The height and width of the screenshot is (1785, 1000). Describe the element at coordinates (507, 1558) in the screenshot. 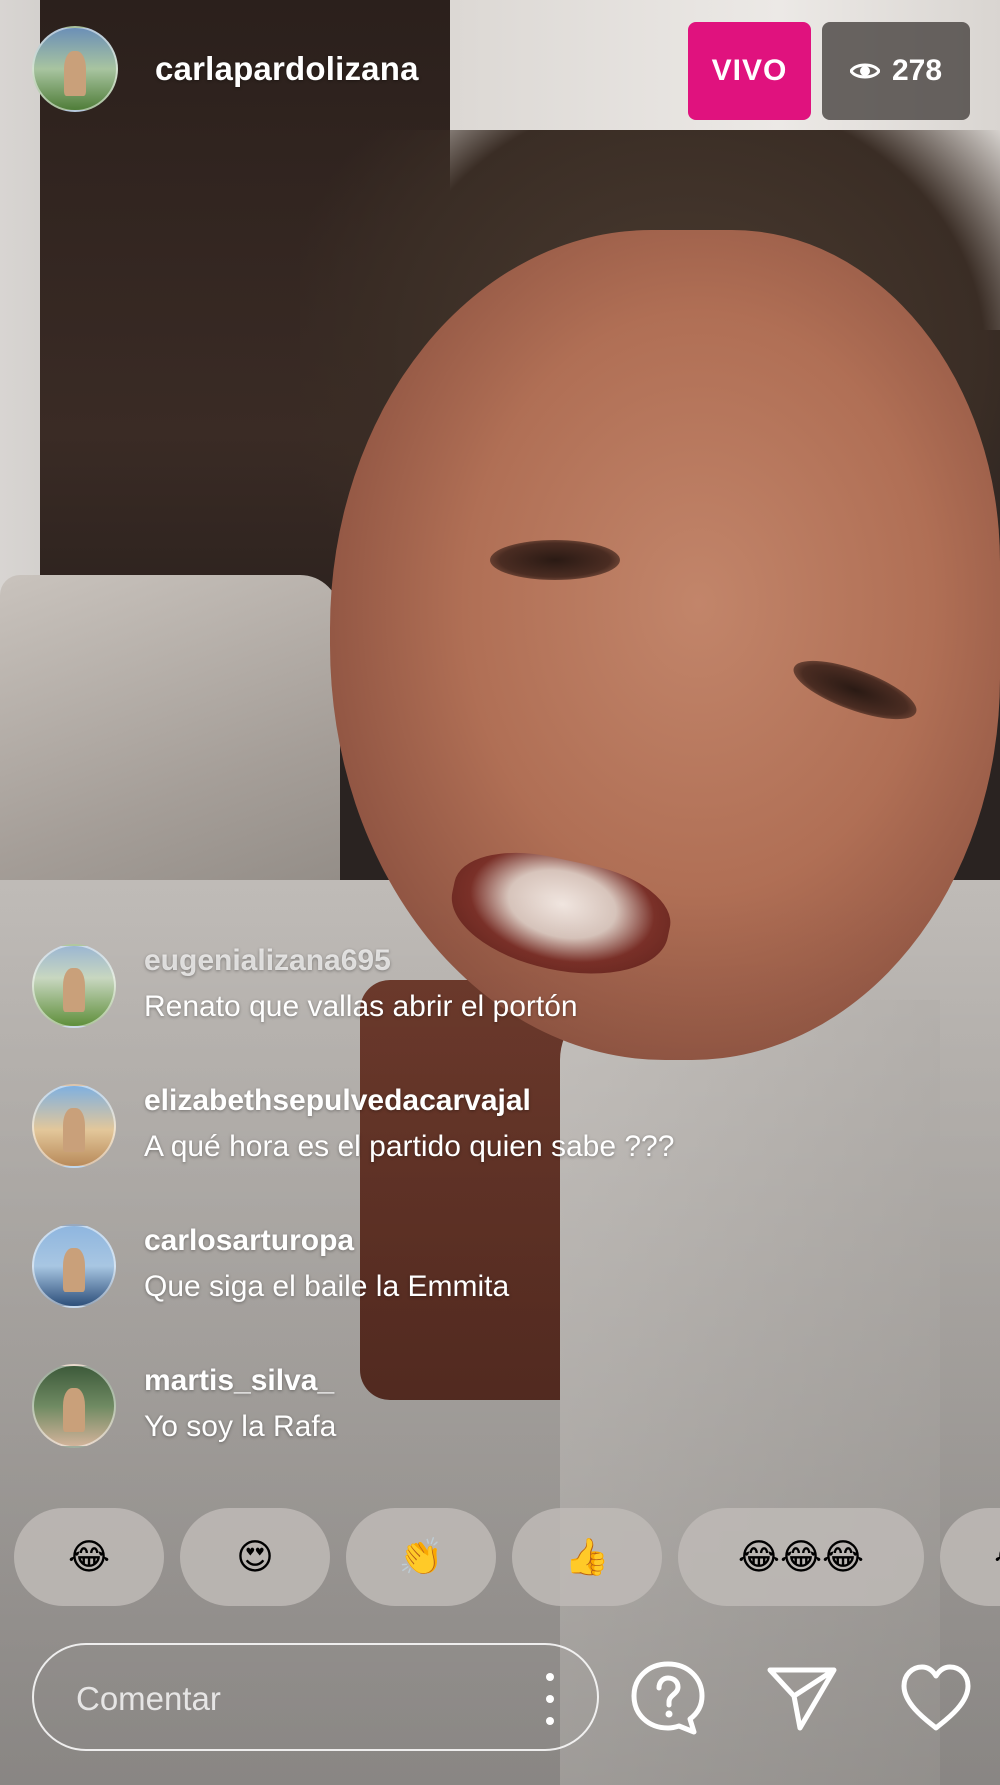

I see `quick-reactions-bar: 😂 😍 👏 👍 😂😂😂 😂` at that location.